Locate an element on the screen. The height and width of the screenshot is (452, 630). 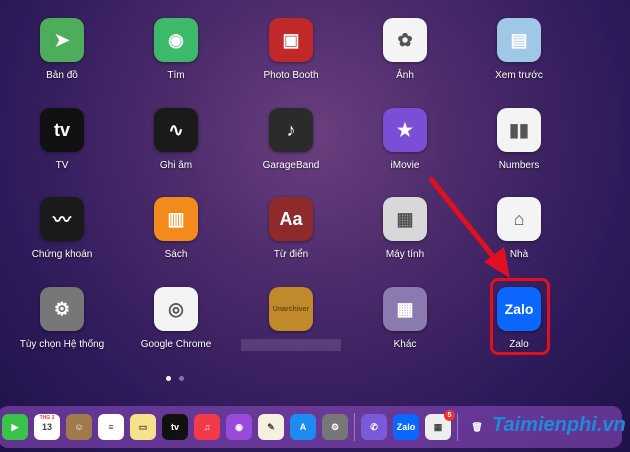
dock-glyph: ♫ is located at coordinates (207, 427).